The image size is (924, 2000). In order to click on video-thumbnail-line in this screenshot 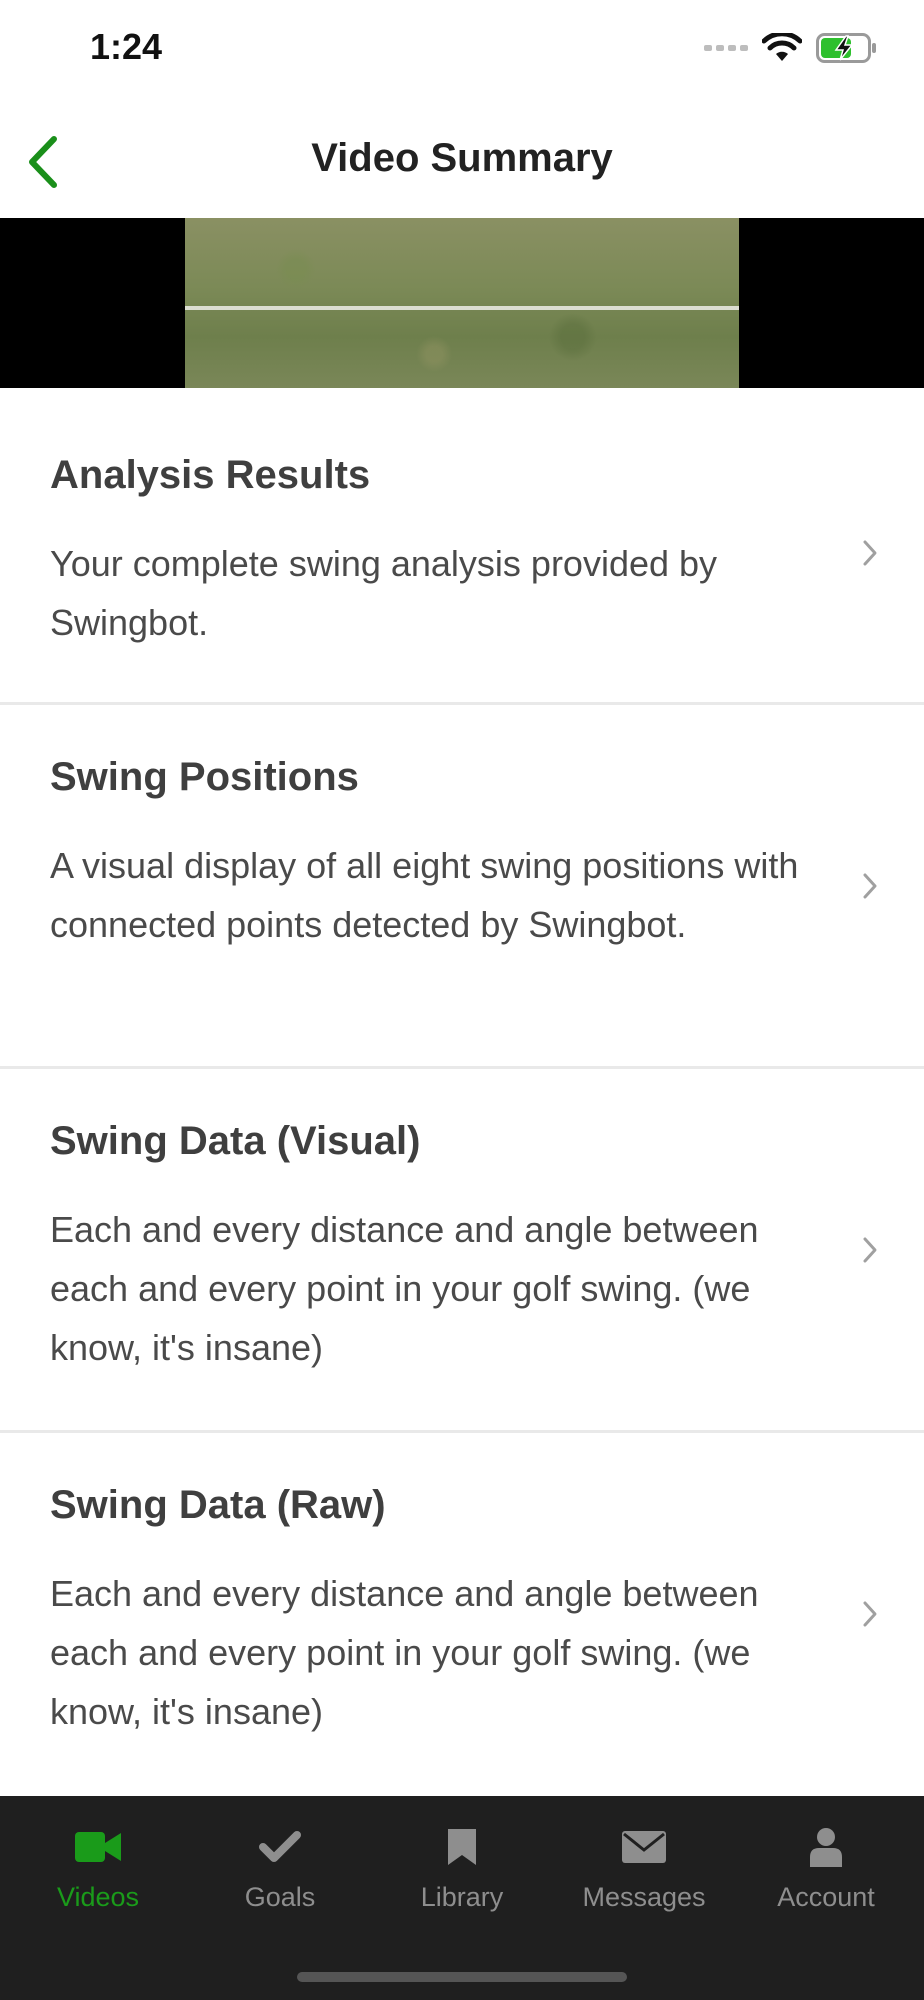, I will do `click(462, 308)`.